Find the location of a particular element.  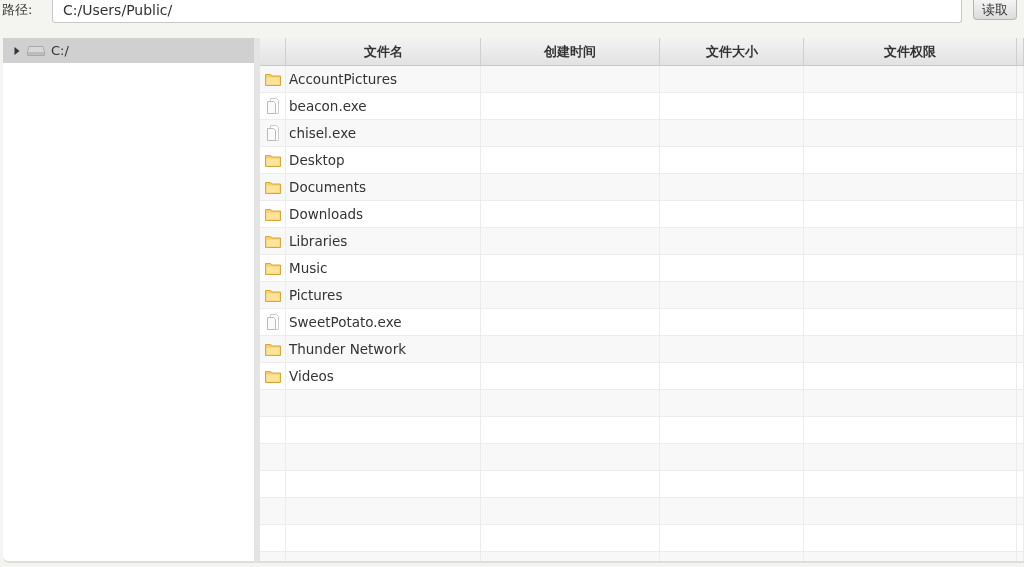

path-field: C:/Users/Public/ is located at coordinates (507, 11).